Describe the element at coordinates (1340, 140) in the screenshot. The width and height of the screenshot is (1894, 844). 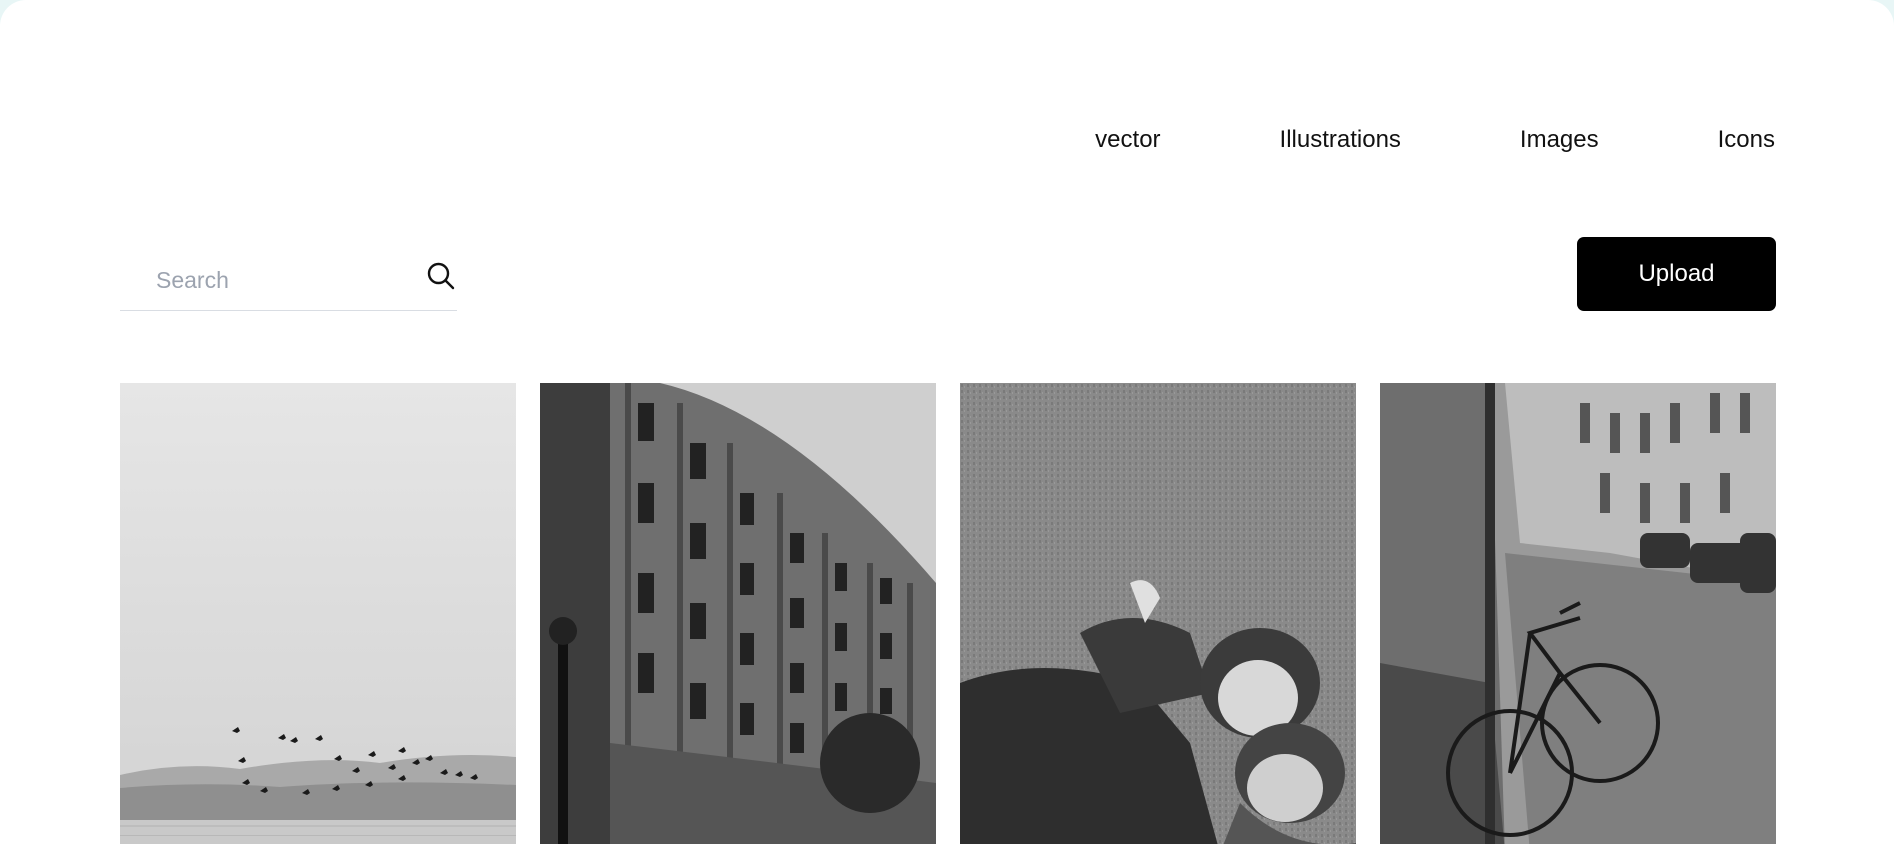
I see `nav-item-illustrations: Illustrations` at that location.